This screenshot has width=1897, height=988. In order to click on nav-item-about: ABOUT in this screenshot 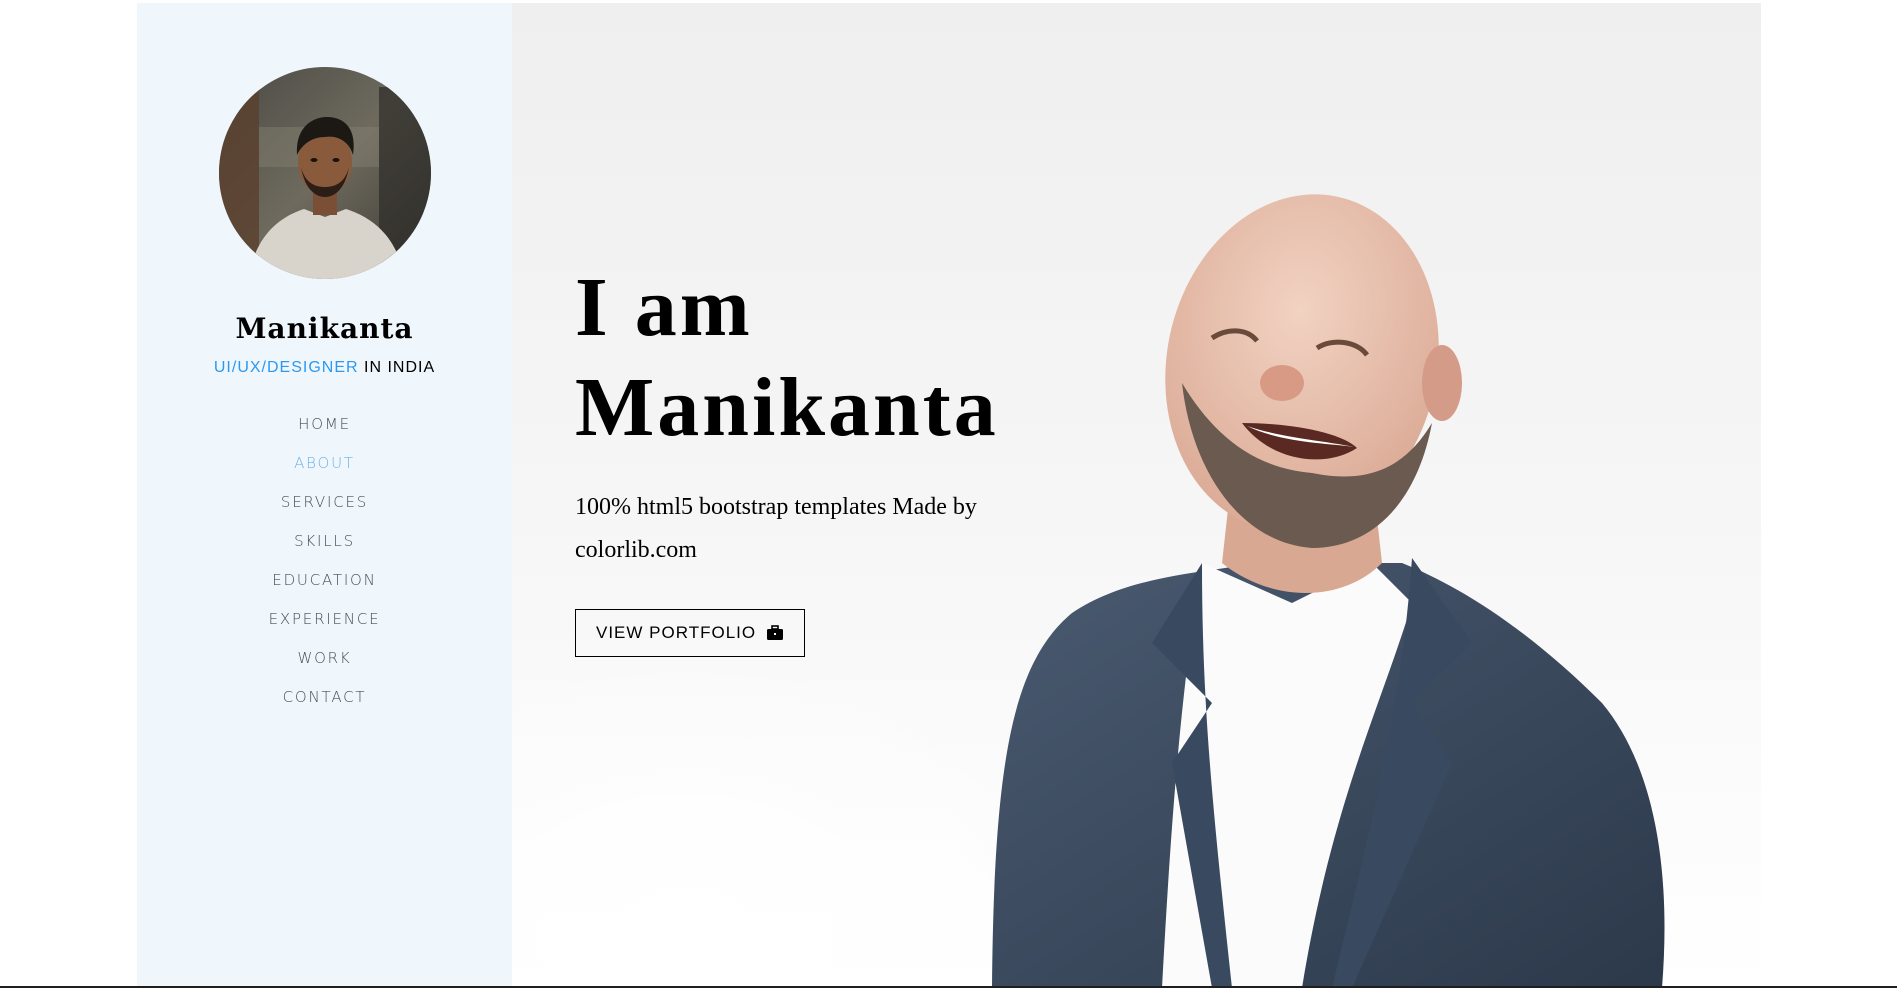, I will do `click(324, 463)`.